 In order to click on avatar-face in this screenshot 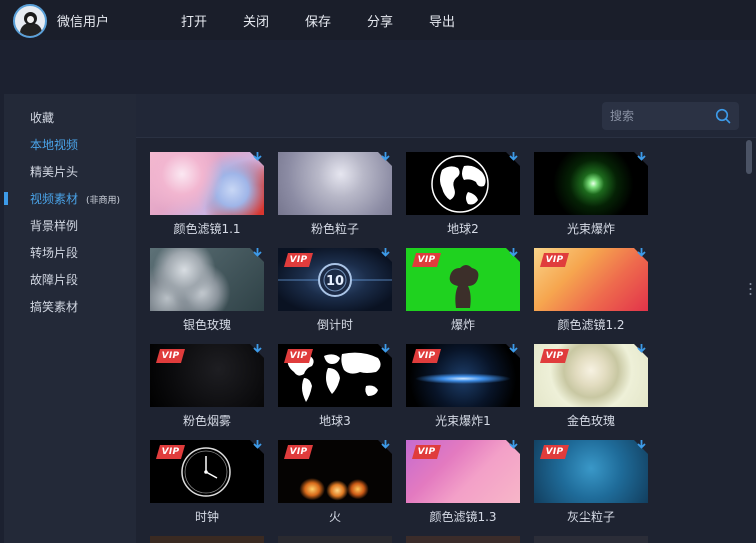, I will do `click(30, 19)`.